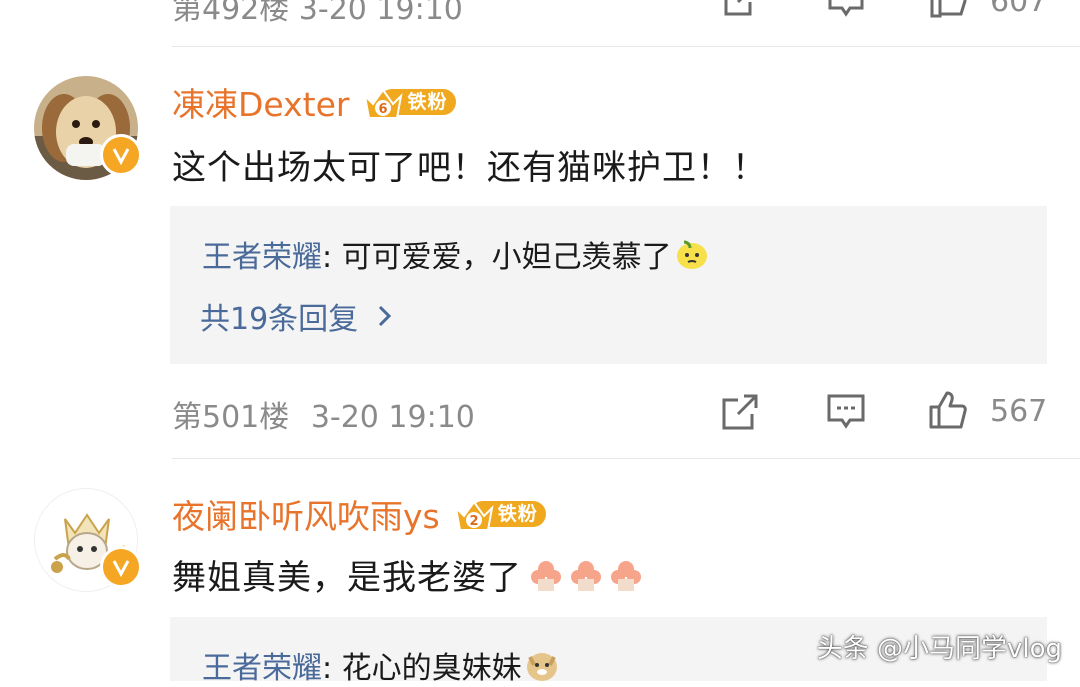 Image resolution: width=1080 pixels, height=687 pixels. I want to click on comment-body: 舞姐真美，是我老婆了, so click(409, 574).